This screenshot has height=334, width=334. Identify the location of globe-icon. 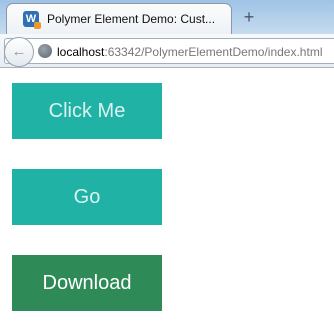
(45, 51).